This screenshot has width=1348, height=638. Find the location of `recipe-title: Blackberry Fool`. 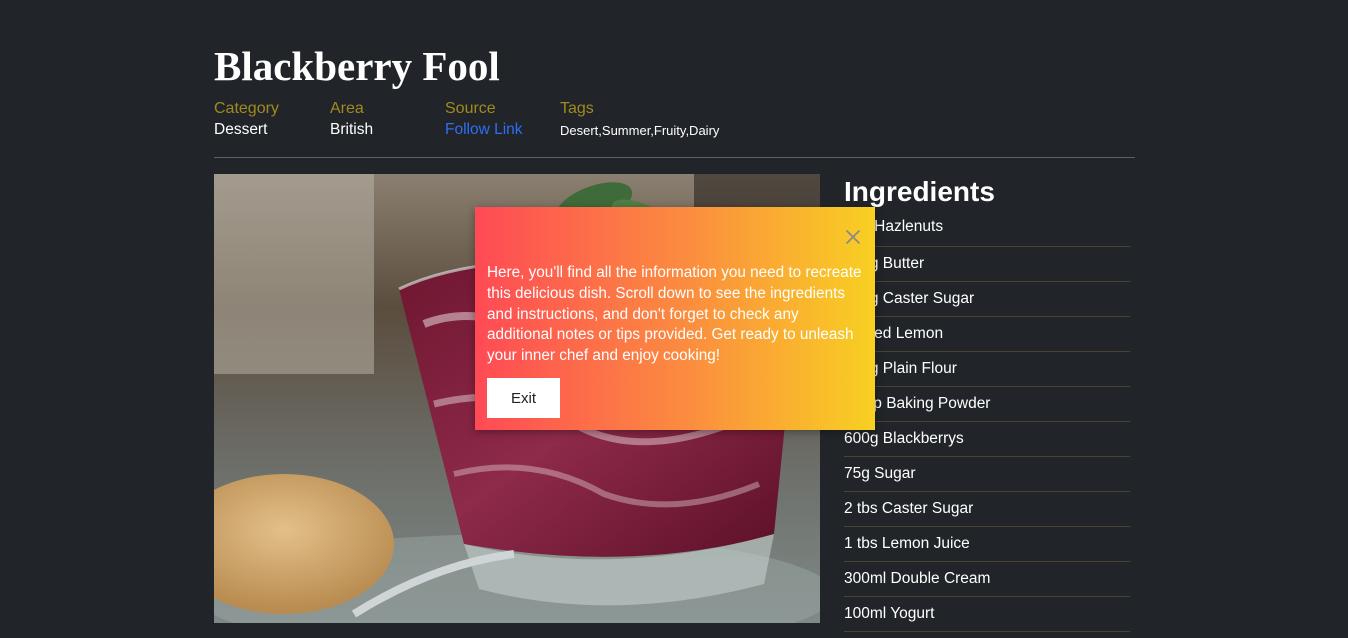

recipe-title: Blackberry Fool is located at coordinates (357, 66).